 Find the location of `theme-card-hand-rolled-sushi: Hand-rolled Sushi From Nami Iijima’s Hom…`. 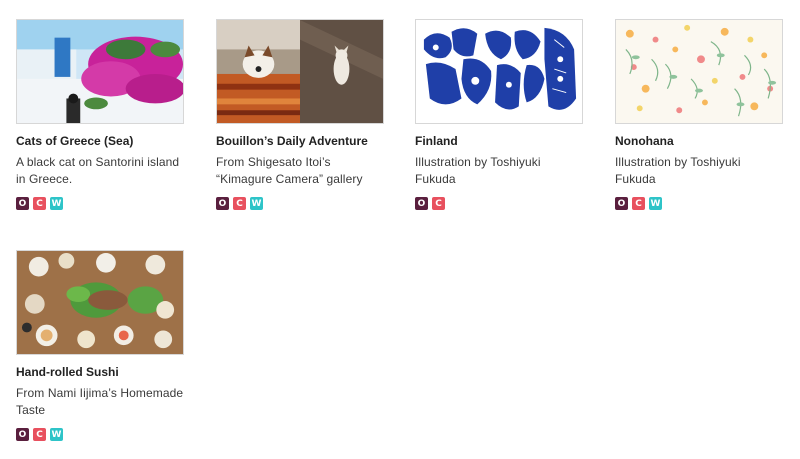

theme-card-hand-rolled-sushi: Hand-rolled Sushi From Nami Iijima’s Hom… is located at coordinates (100, 345).